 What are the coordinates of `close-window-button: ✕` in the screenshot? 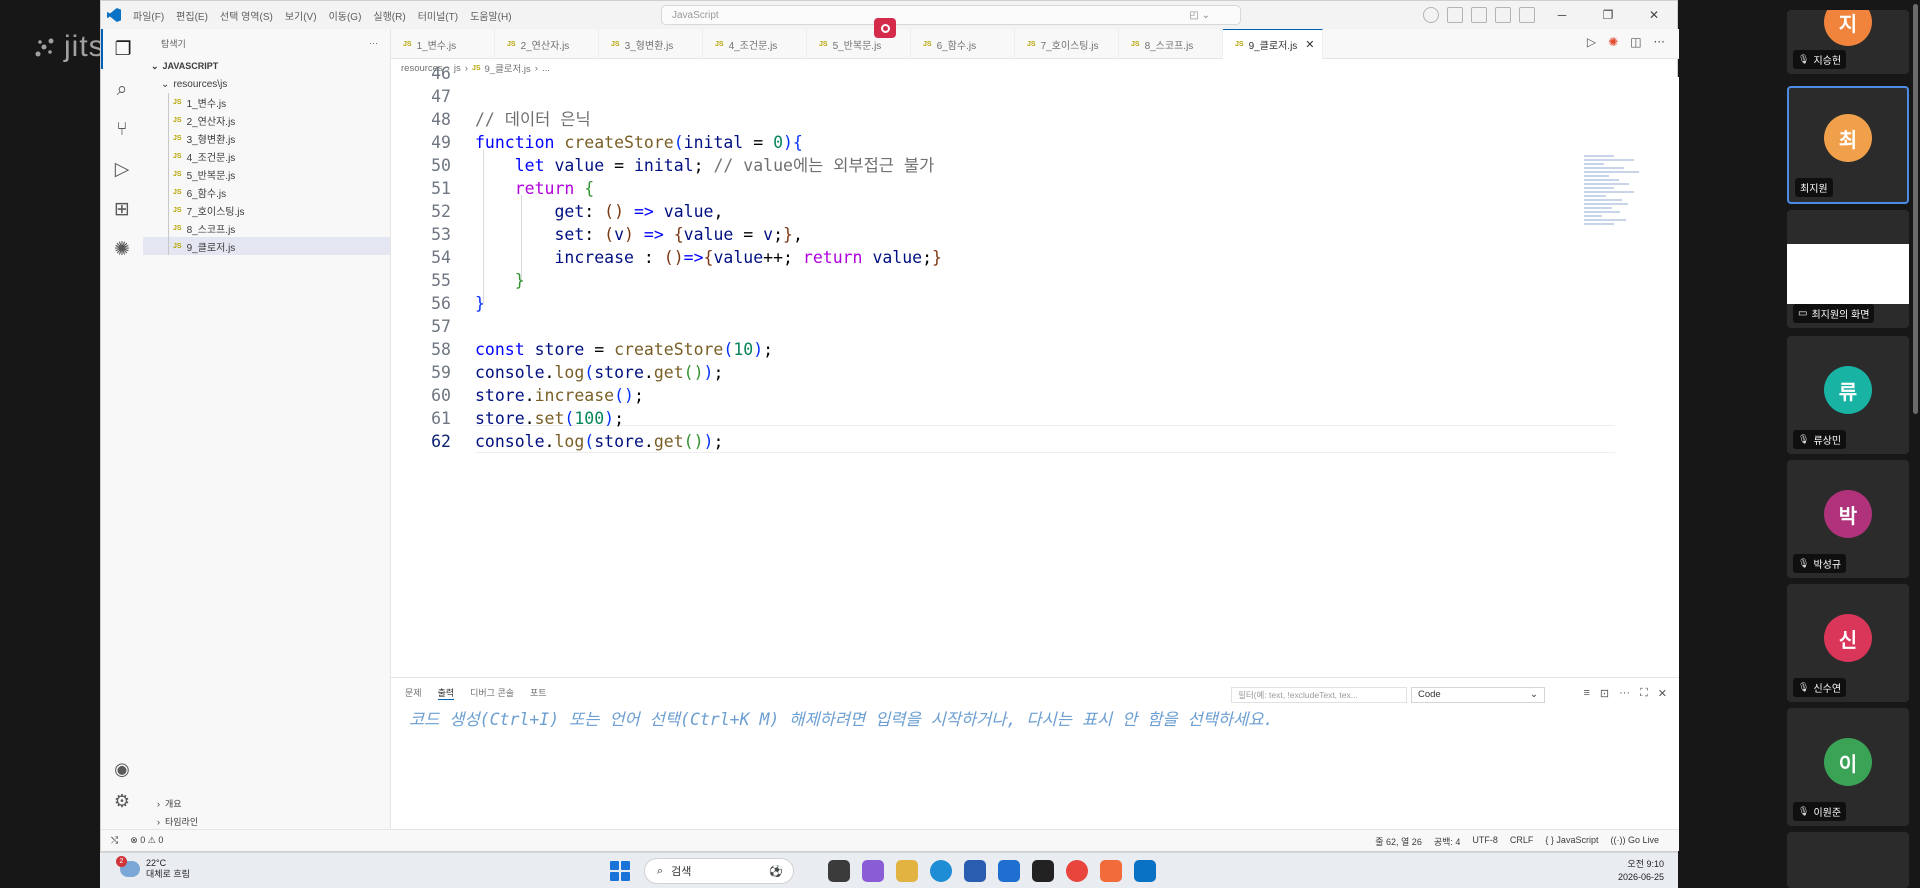 It's located at (1654, 15).